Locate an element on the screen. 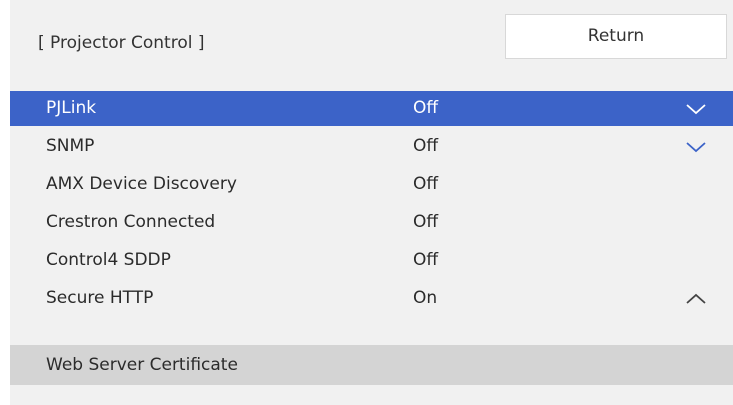 The height and width of the screenshot is (405, 733). setting-row-control4-sddp: Control4 SDDP Off is located at coordinates (371, 259).